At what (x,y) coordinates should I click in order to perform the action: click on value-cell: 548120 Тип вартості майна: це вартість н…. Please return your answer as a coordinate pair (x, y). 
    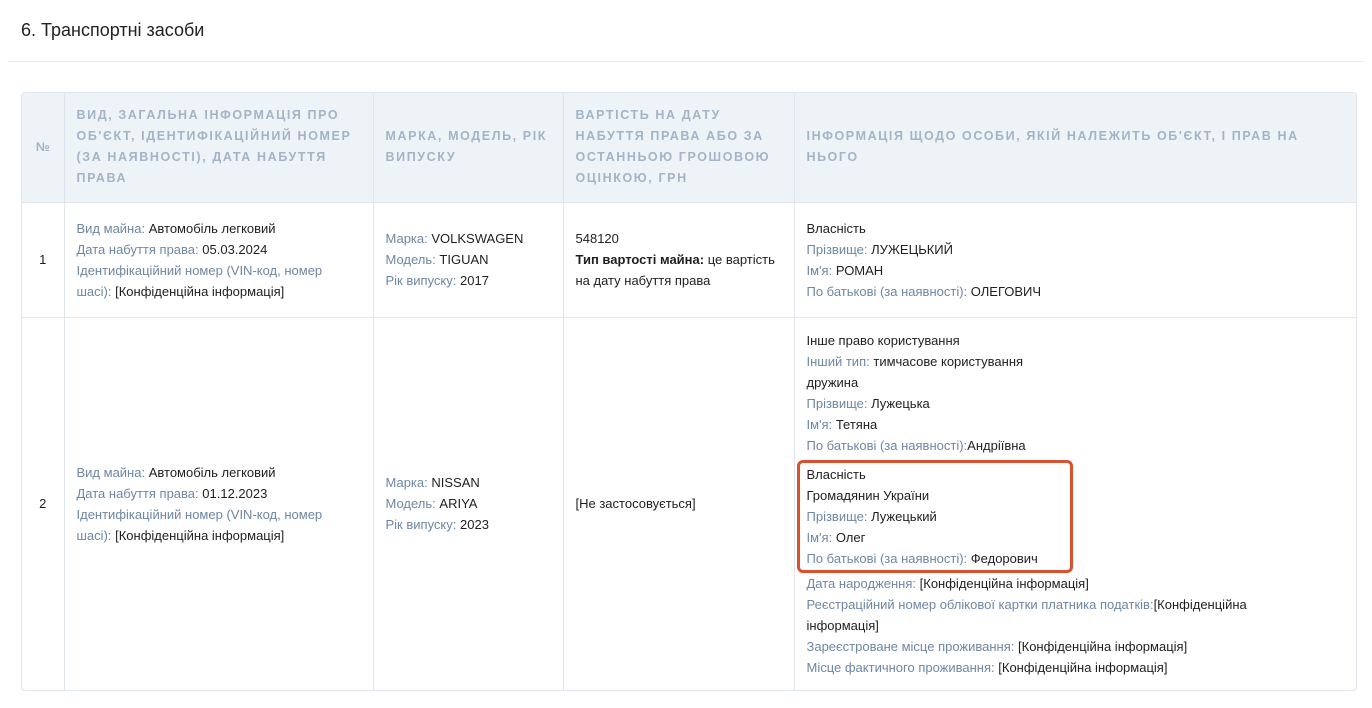
    Looking at the image, I should click on (678, 259).